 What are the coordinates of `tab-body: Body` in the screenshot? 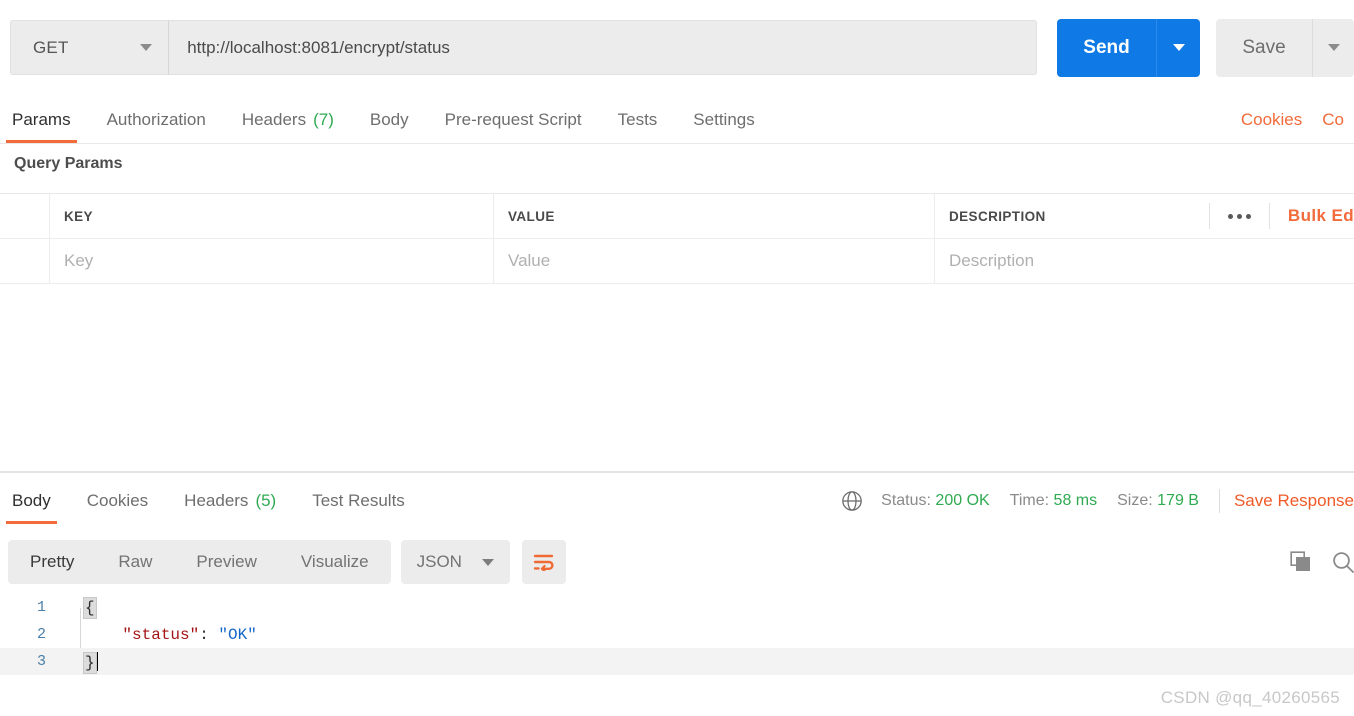 It's located at (389, 119).